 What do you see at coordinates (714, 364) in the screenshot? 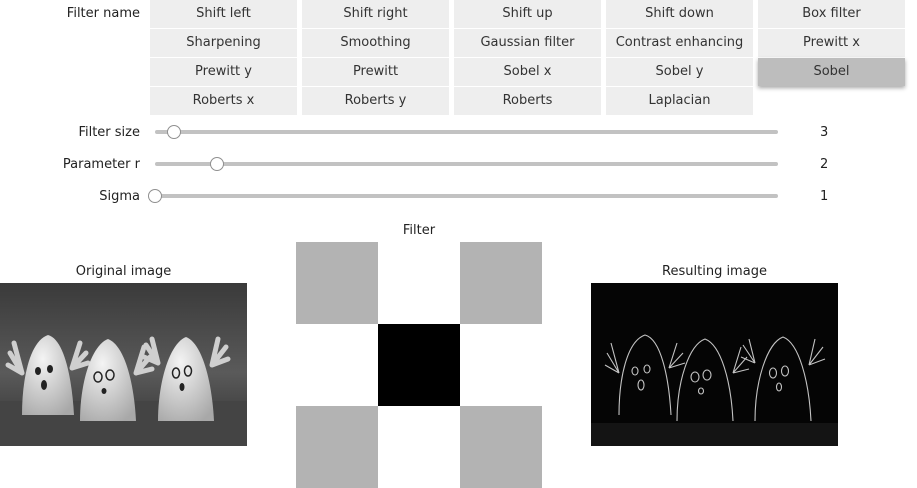
I see `resulting-image` at bounding box center [714, 364].